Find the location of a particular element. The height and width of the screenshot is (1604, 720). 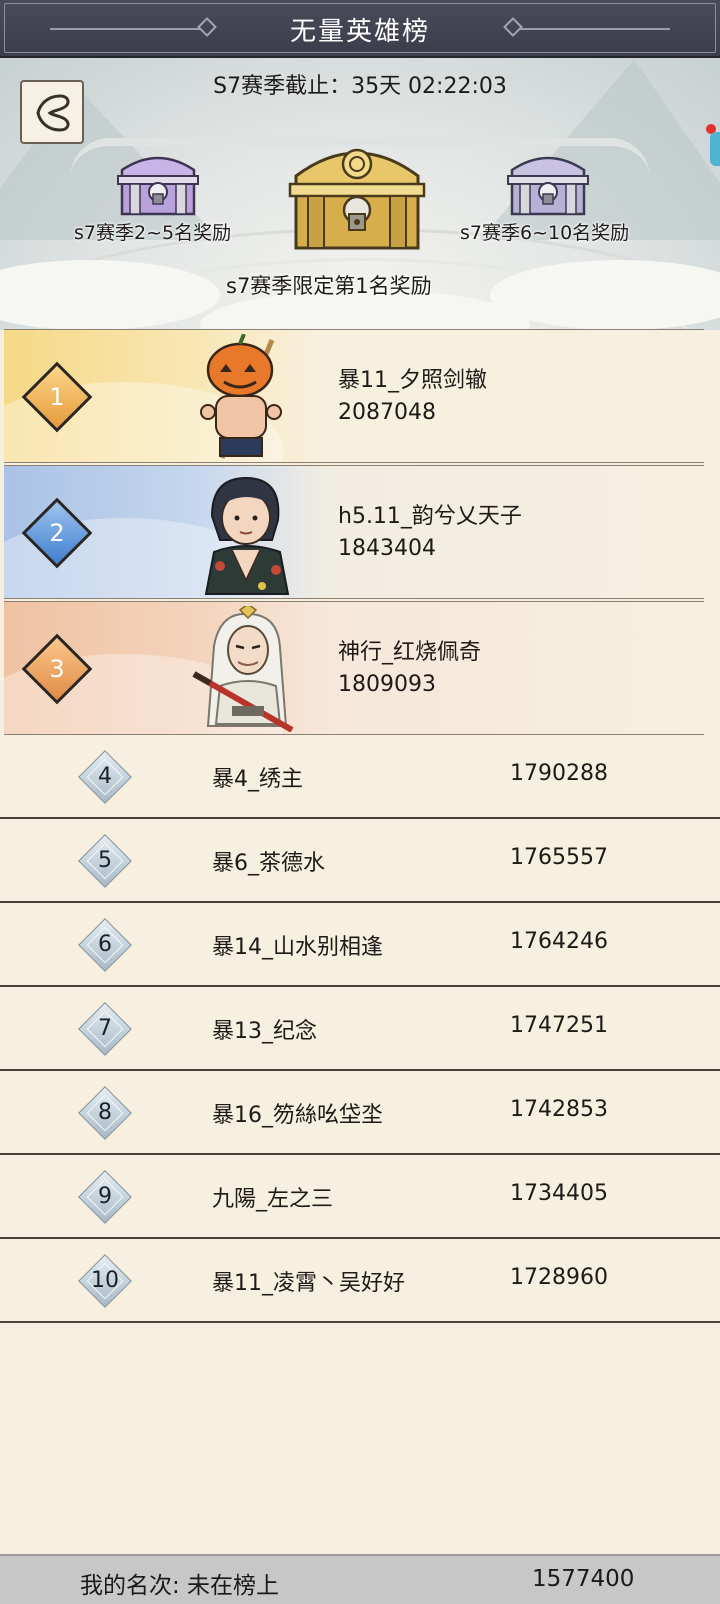

side-panel-tab is located at coordinates (715, 149).